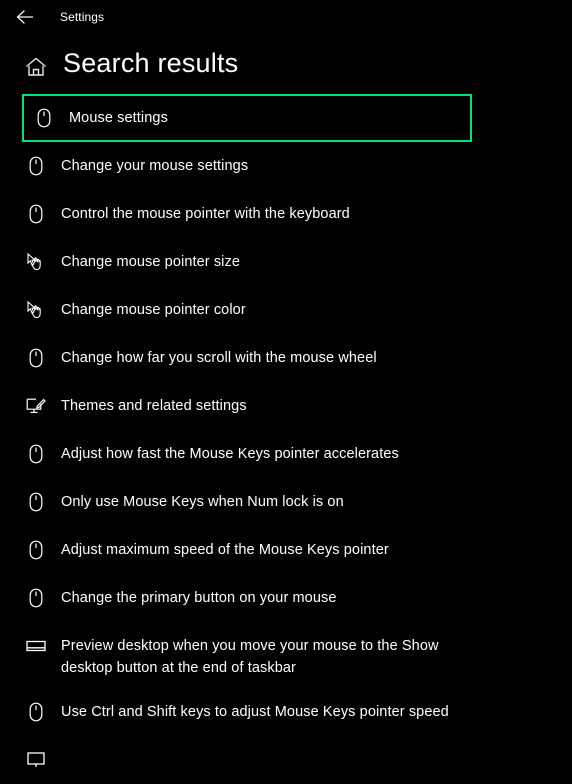  I want to click on home-glyph-icon, so click(36, 66).